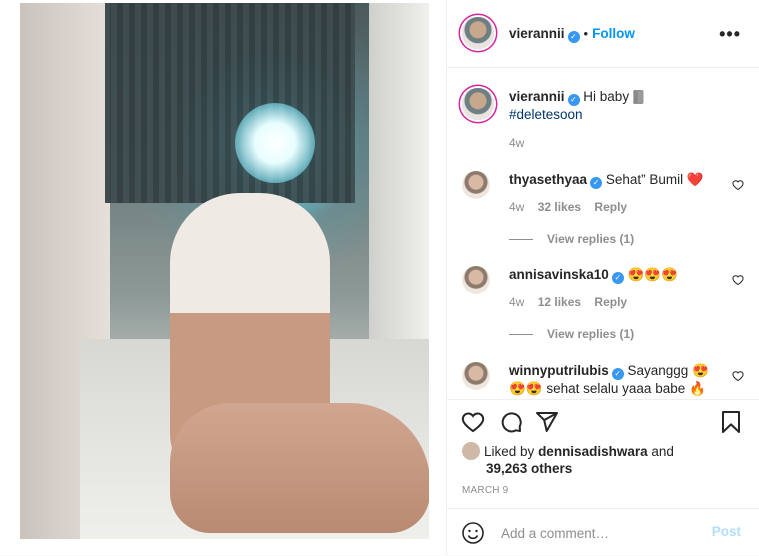  Describe the element at coordinates (559, 302) in the screenshot. I see `comment-likes: 12 likes` at that location.